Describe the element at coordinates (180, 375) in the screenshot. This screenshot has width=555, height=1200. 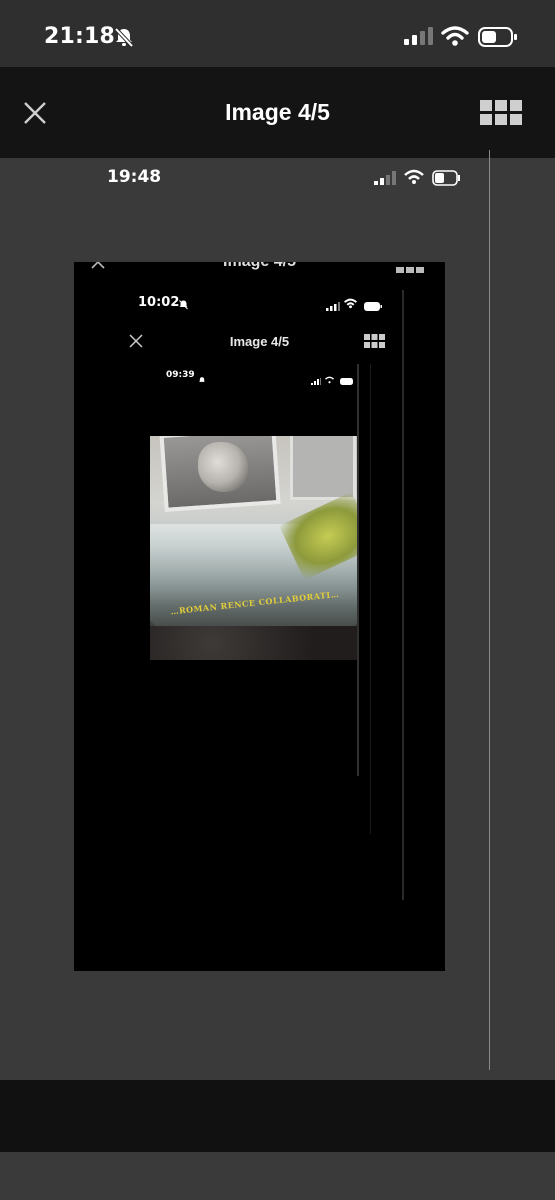
I see `inner-status-time: 09:39` at that location.